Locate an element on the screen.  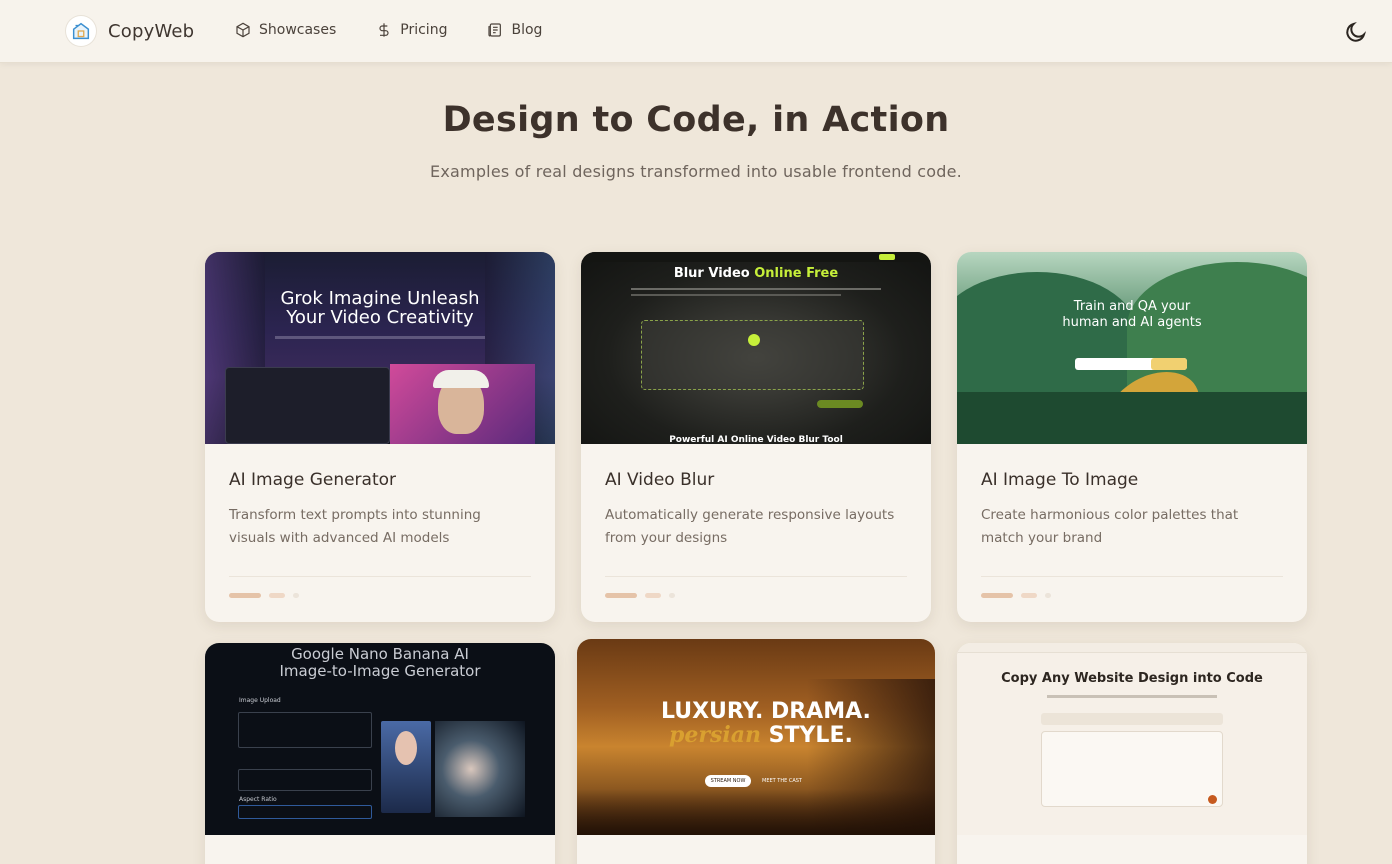
nav-link-blog: Blog is located at coordinates (514, 30).